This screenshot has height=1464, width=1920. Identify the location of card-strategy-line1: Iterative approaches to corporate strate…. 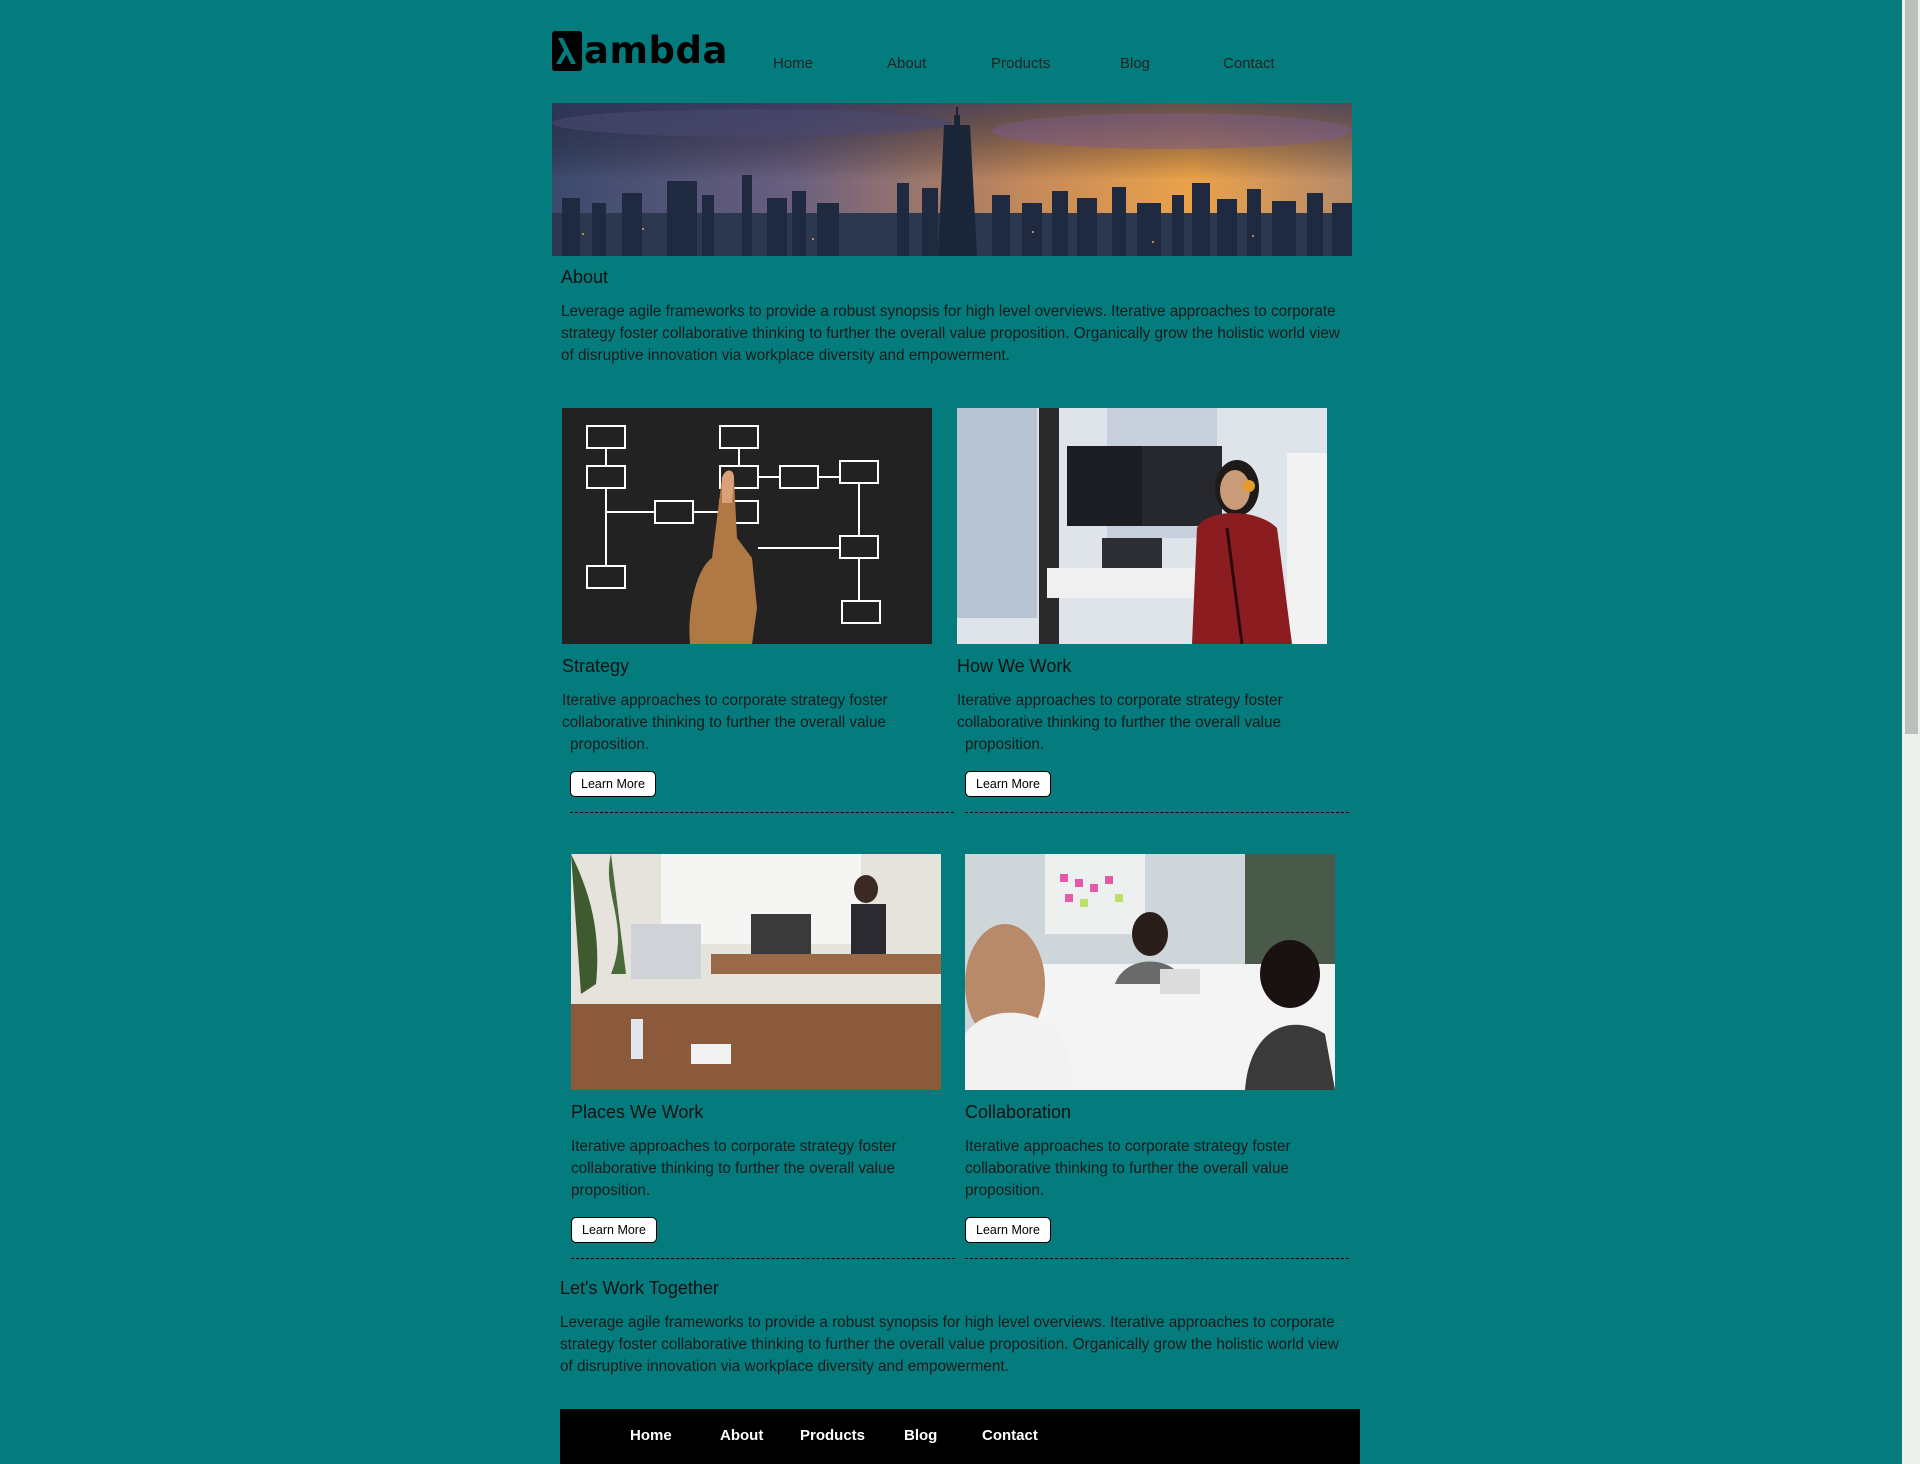
(725, 700).